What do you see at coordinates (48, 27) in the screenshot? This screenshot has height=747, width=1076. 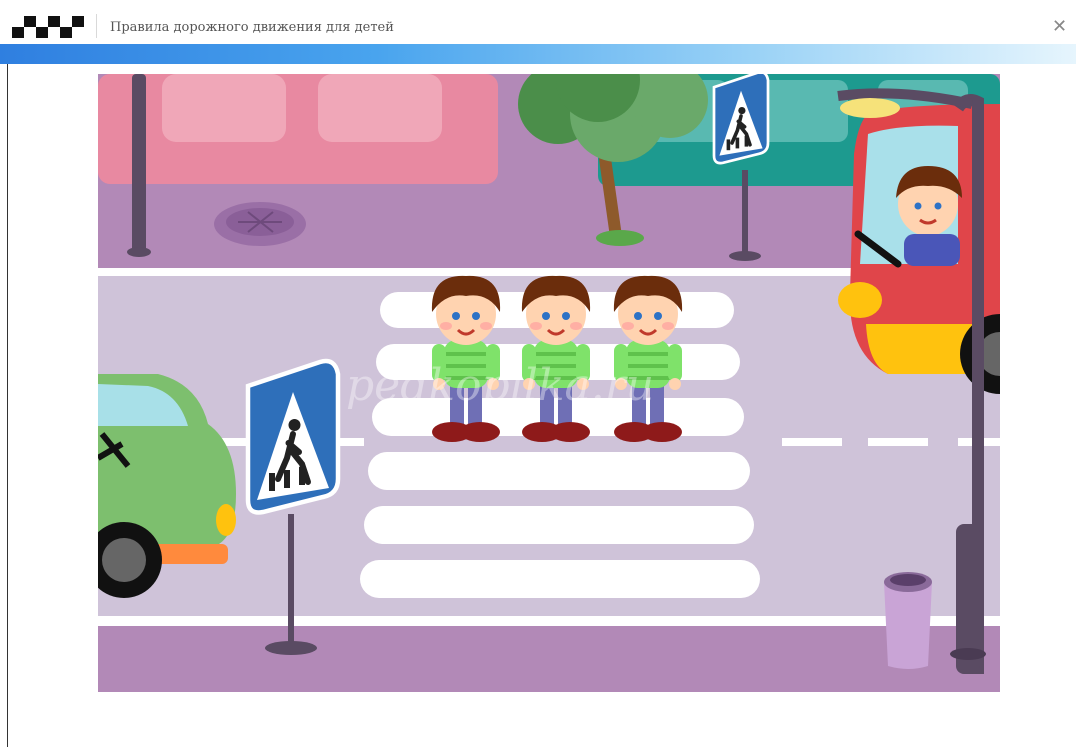 I see `checkered-flag-icon` at bounding box center [48, 27].